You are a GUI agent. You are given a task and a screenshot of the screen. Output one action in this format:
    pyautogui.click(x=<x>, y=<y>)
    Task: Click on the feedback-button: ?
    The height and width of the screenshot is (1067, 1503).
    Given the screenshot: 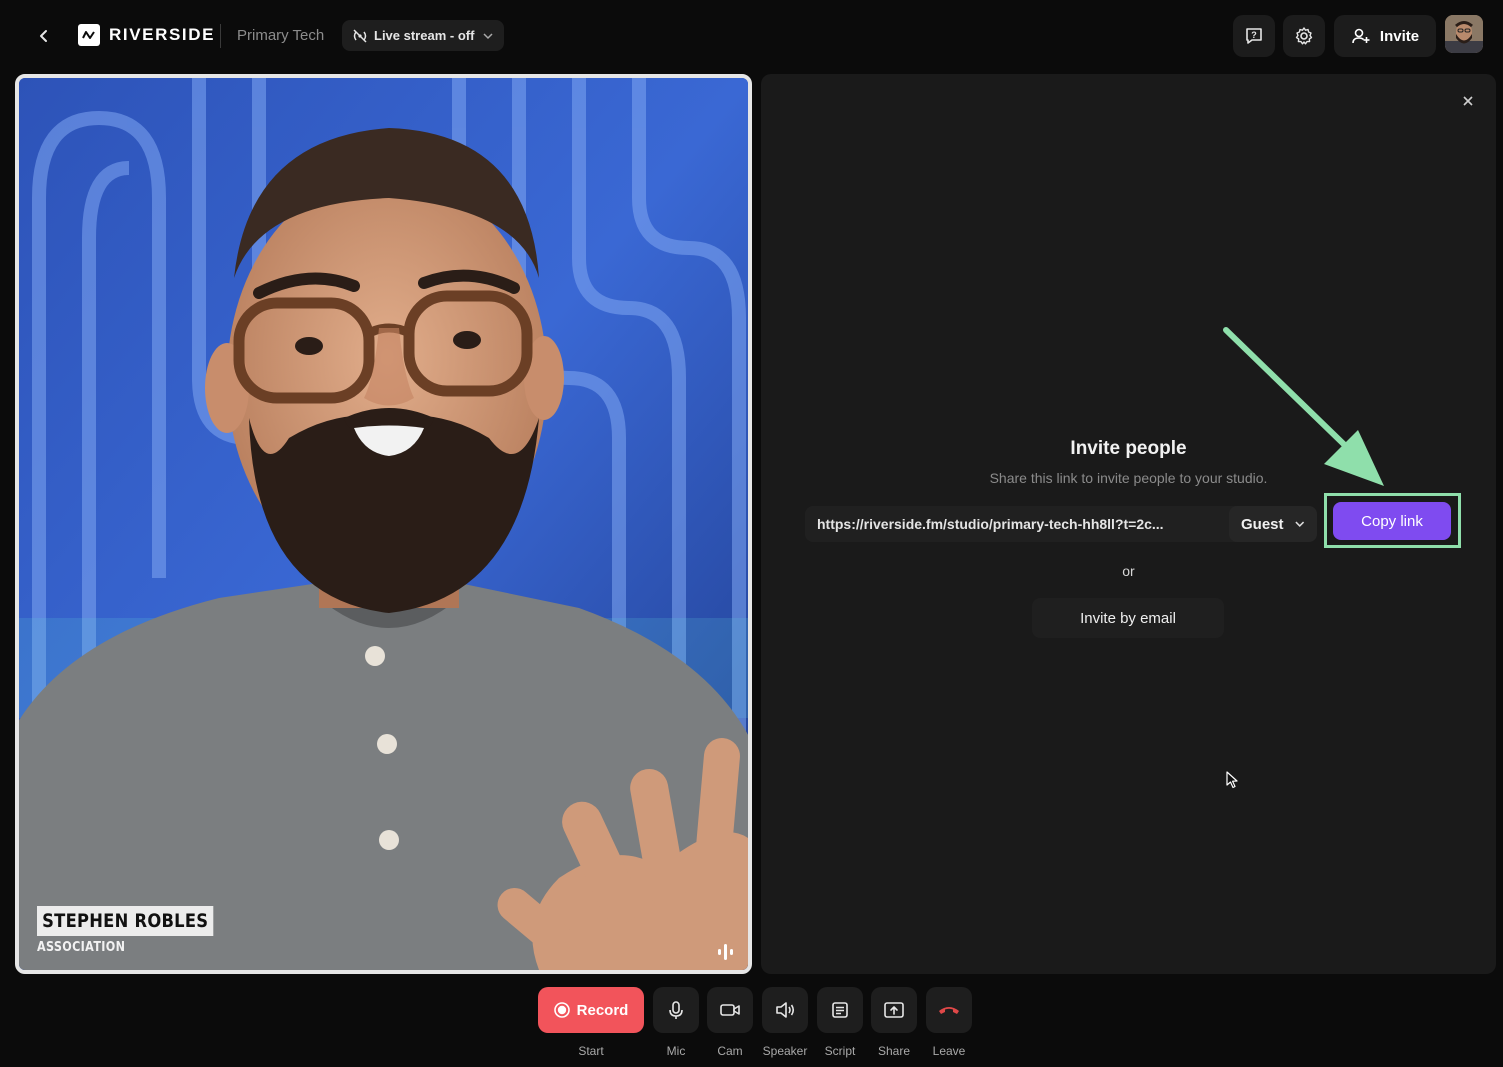 What is the action you would take?
    pyautogui.click(x=1254, y=36)
    